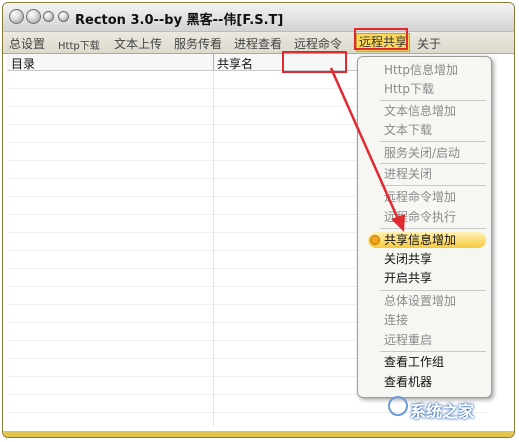 The image size is (519, 442). Describe the element at coordinates (367, 149) in the screenshot. I see `annotation-arrow-icon` at that location.